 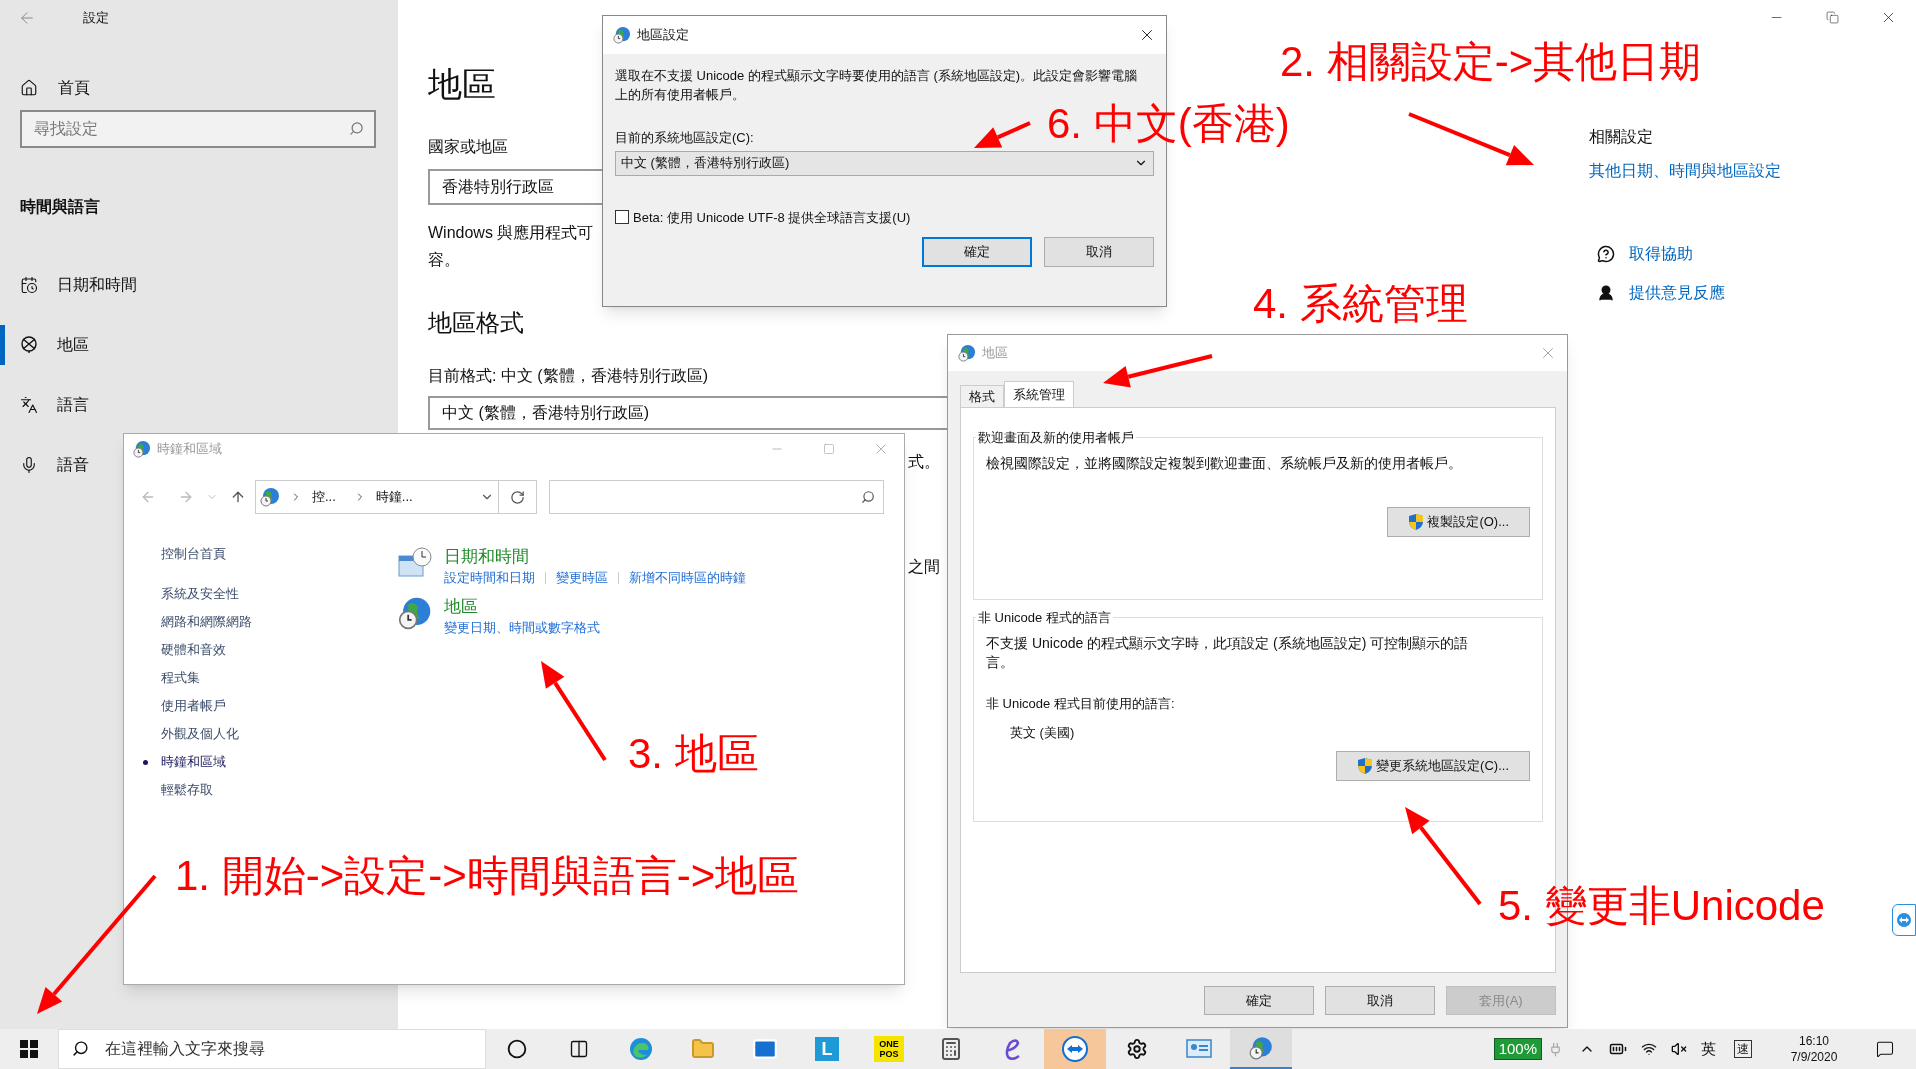 I want to click on id-card-icon, so click(x=1199, y=1049).